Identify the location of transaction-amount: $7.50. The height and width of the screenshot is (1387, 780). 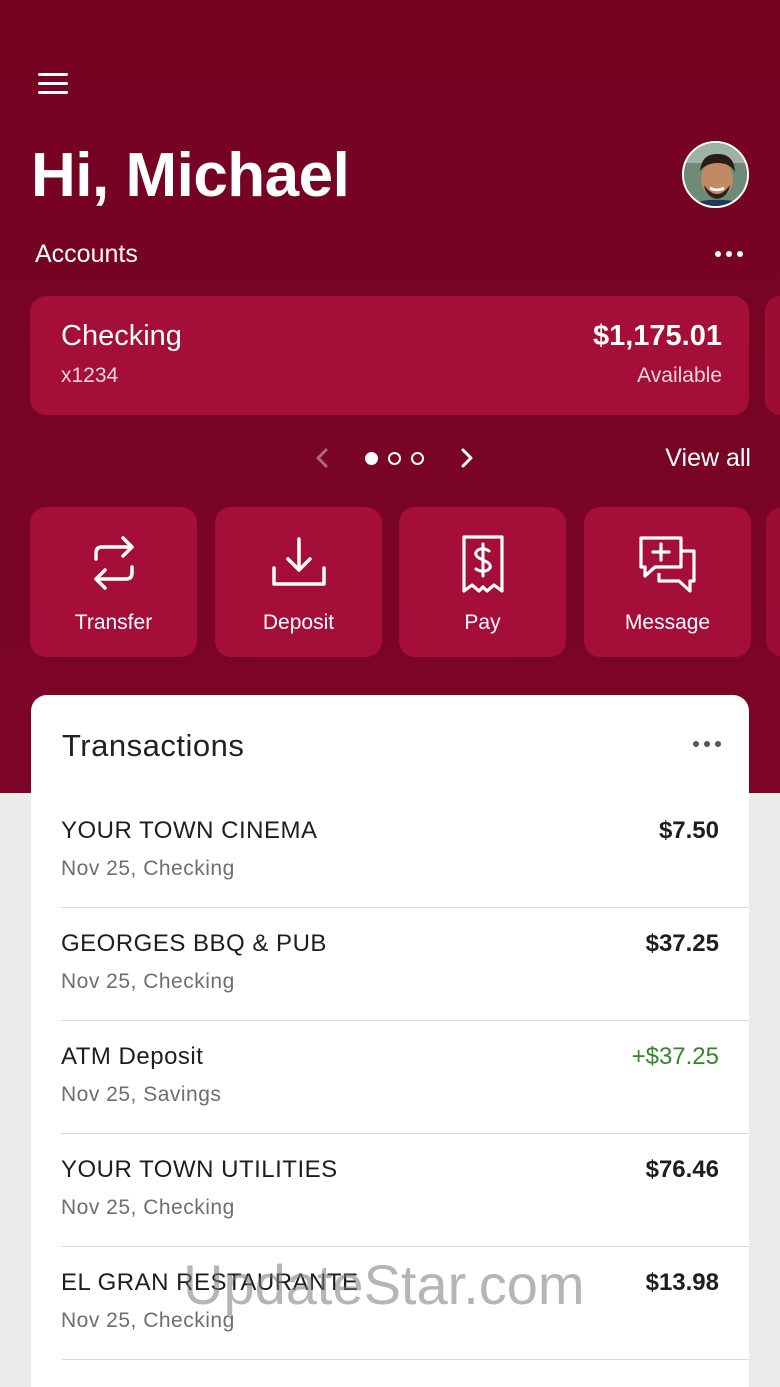
(688, 830).